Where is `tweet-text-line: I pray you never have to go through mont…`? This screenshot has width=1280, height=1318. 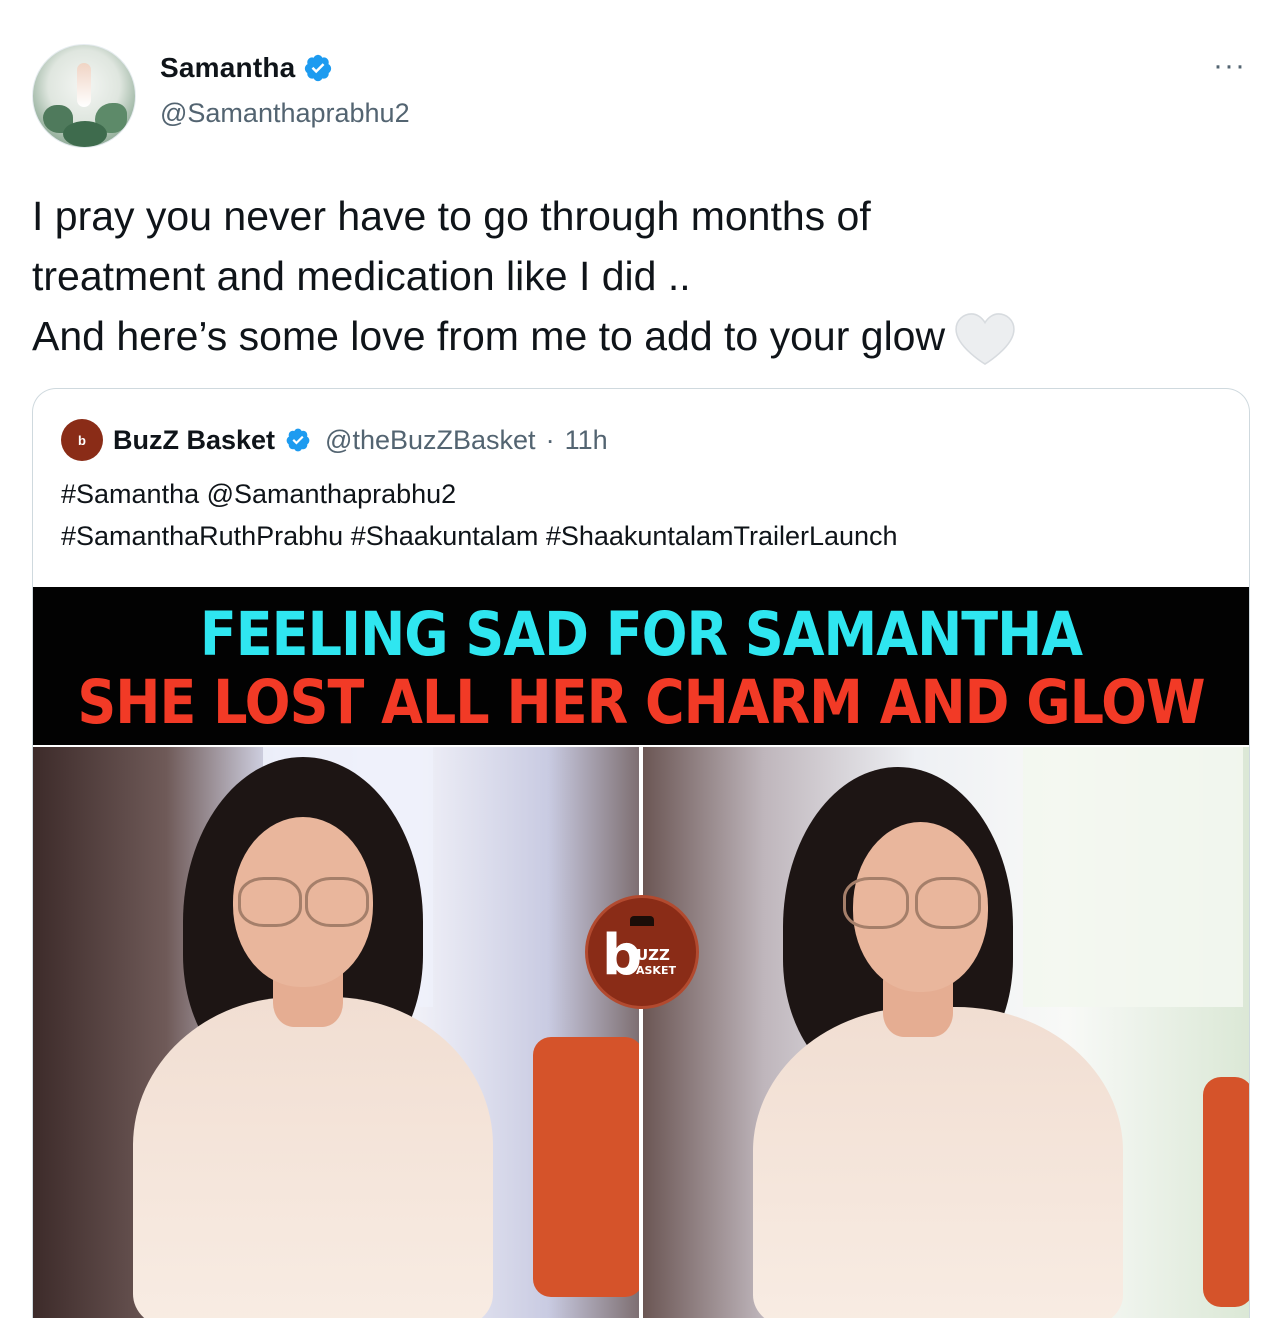
tweet-text-line: I pray you never have to go through mont… is located at coordinates (451, 216).